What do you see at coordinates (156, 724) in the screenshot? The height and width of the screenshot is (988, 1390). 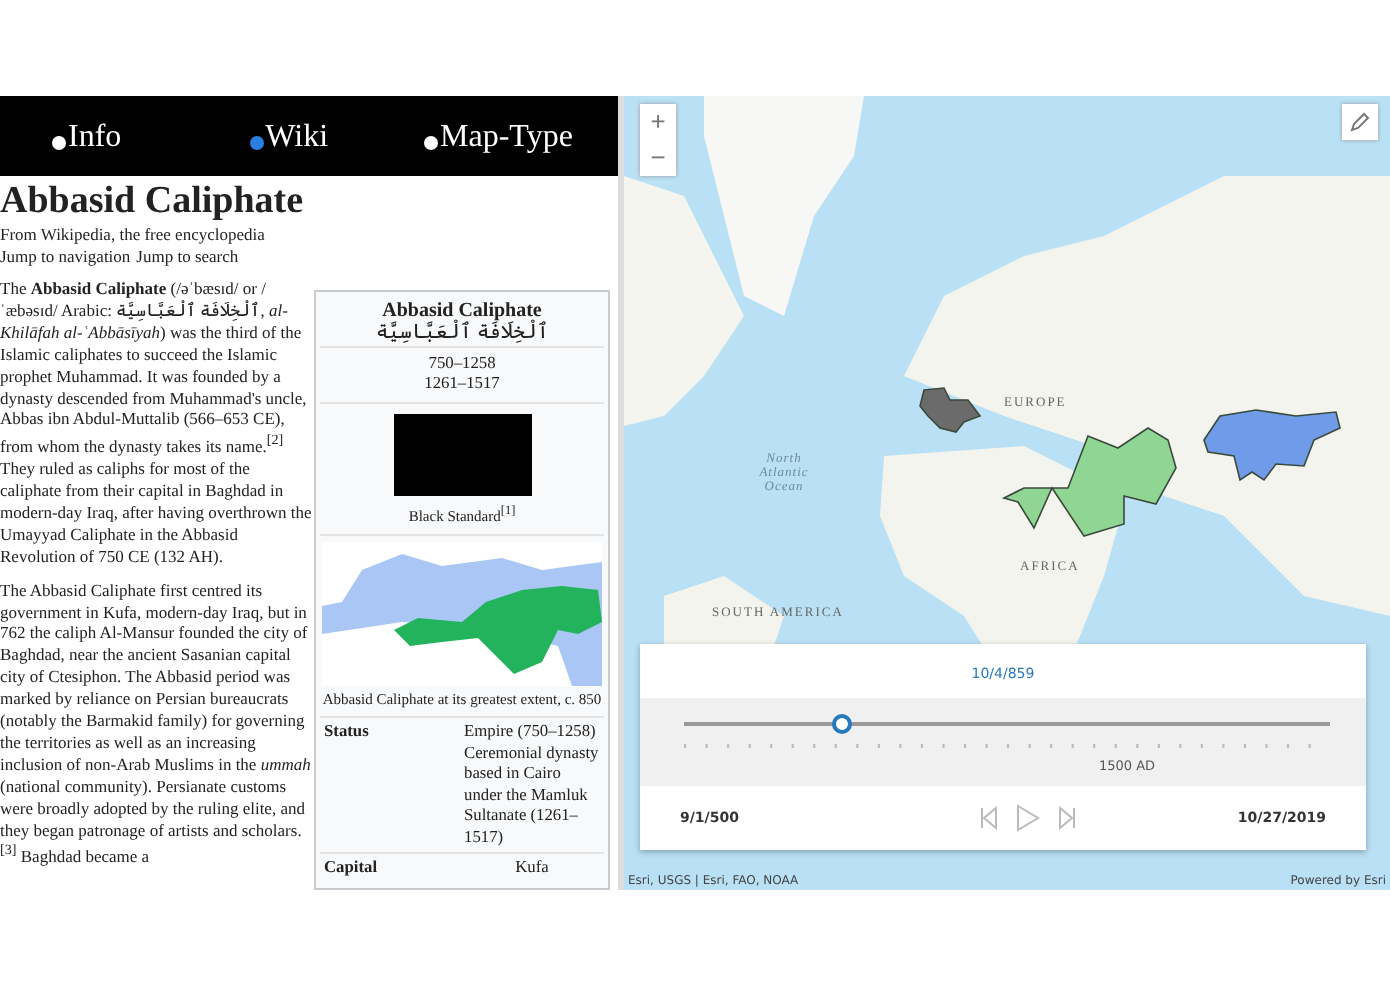 I see `article-paragraph: The Abbasid Caliphate first centred its government in Kufa, modern-day Iraq, but in 762 the caliph Al-Mansur founded the city of Baghdad, near the ancient Sasanian capital city of Ctesiphon. The Abbasid period was marked by reliance on Persian bureaucrats (notably the Barmakid family) for governing the territories as well as an increasing inclusion of non-Arab Muslims in the ummah (national community). Persianate customs were broadly adopted by the ruling elite, and they began patronage of artists and scholars.$^{[3]}$ Baghdad became a` at bounding box center [156, 724].